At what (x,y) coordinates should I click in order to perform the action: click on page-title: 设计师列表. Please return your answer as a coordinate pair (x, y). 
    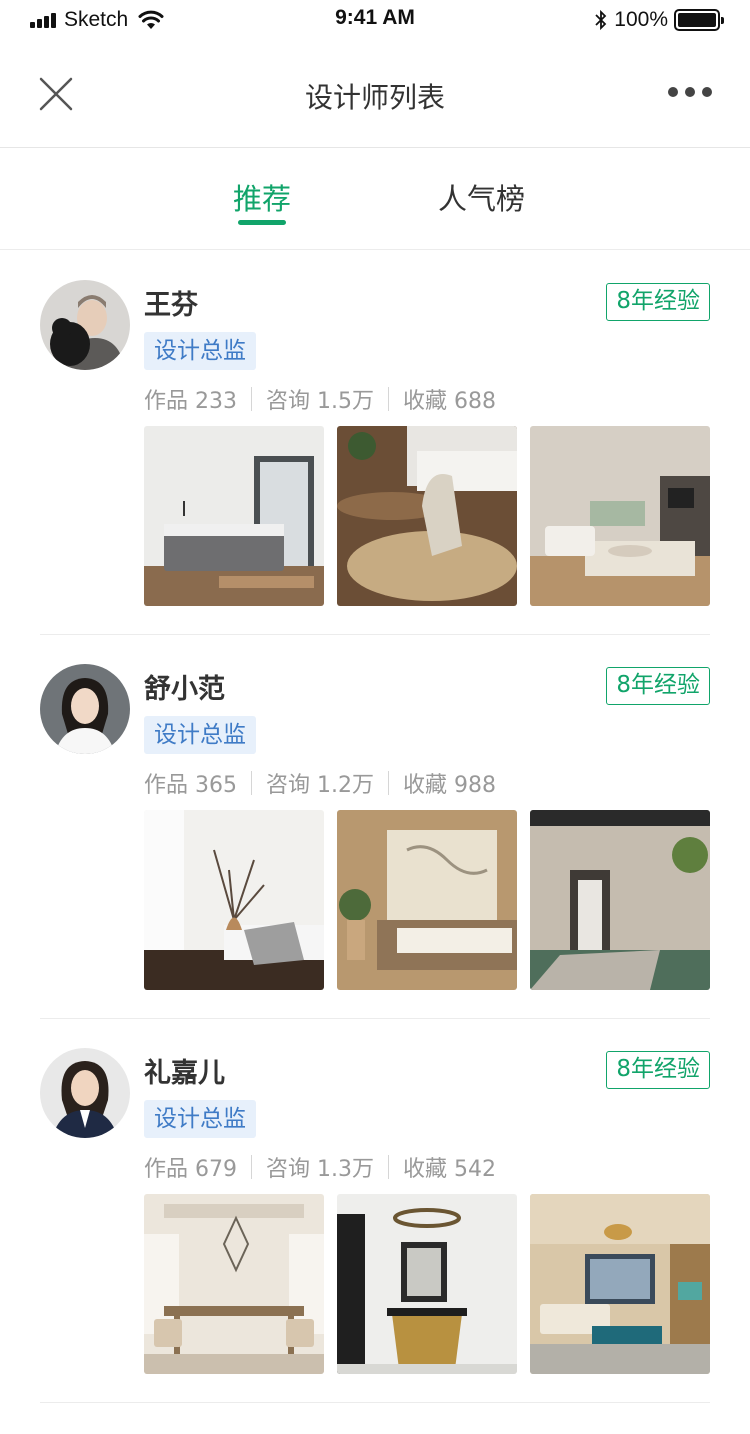
    Looking at the image, I should click on (374, 97).